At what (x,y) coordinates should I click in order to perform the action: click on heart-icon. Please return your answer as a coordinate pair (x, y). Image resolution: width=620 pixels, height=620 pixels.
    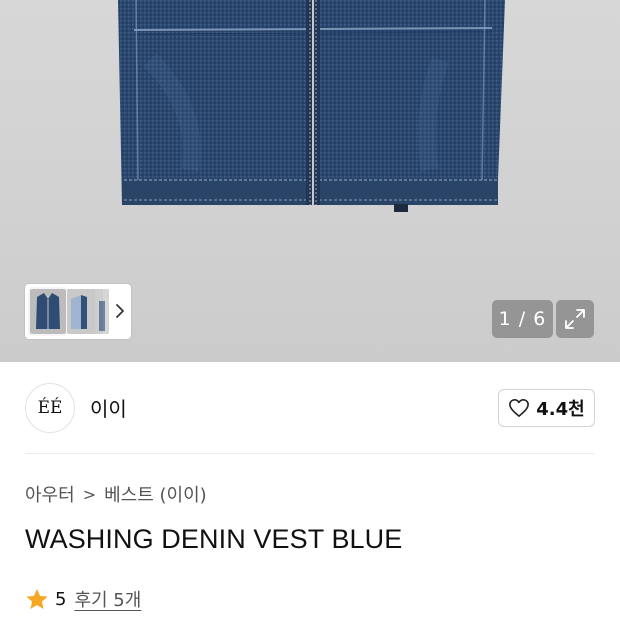
    Looking at the image, I should click on (519, 408).